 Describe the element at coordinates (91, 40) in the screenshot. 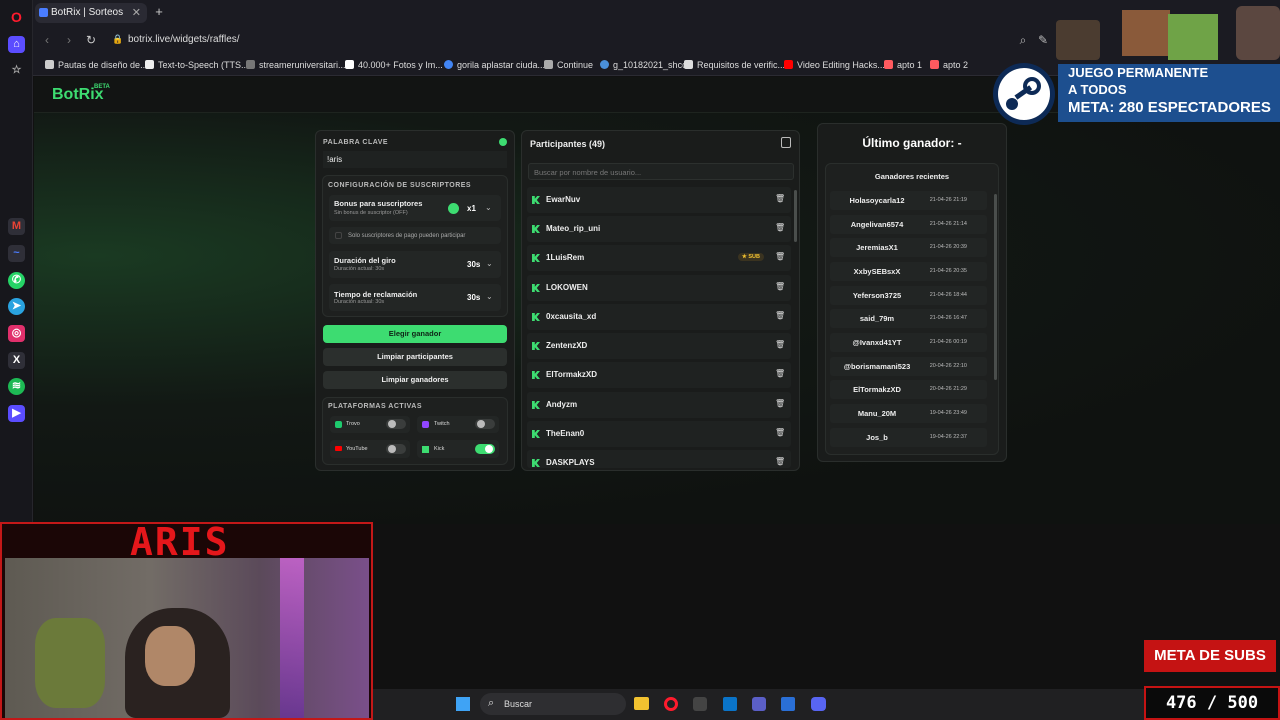

I see `reload-icon: ↻` at that location.